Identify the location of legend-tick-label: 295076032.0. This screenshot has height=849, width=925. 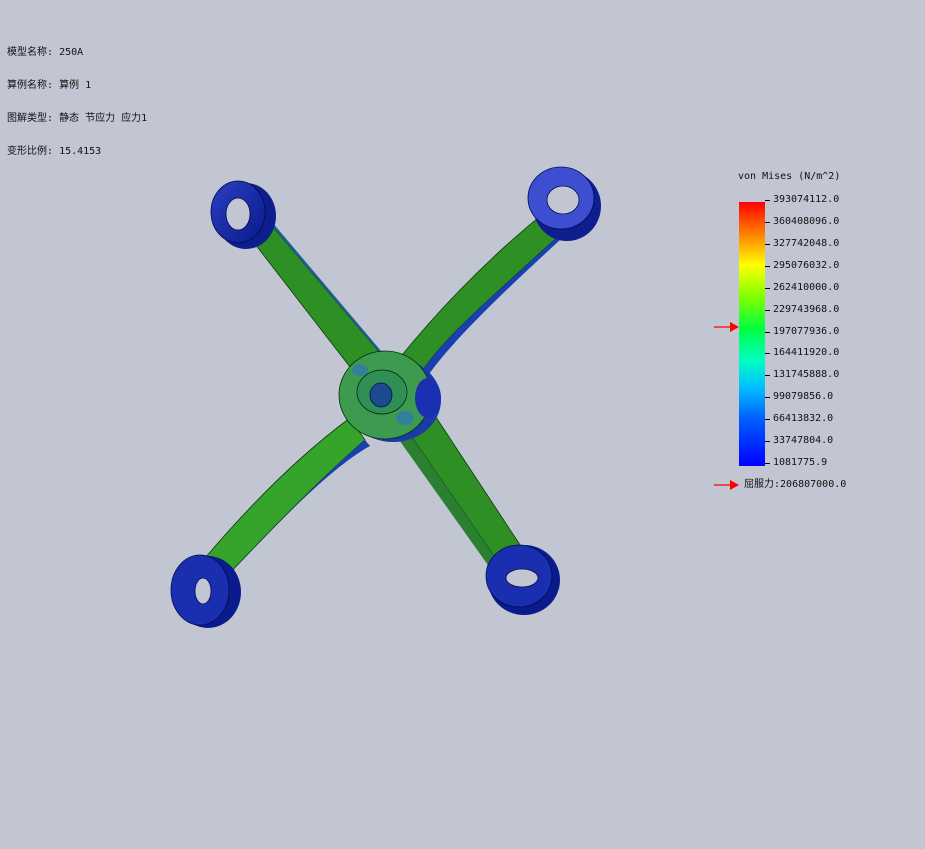
(806, 265).